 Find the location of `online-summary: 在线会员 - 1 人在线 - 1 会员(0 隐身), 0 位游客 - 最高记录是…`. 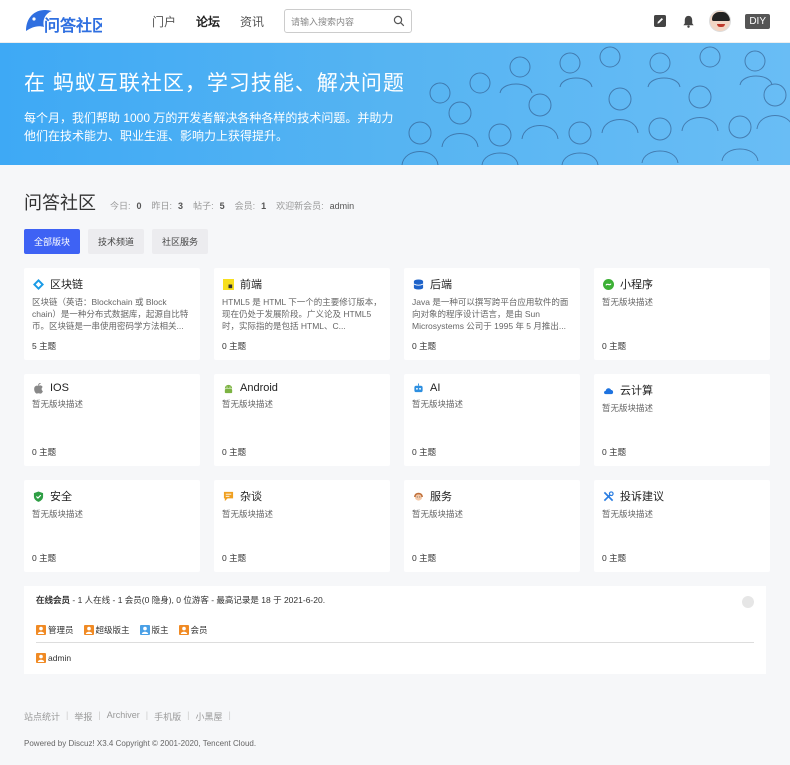

online-summary: 在线会员 - 1 人在线 - 1 会员(0 隐身), 0 位游客 - 最高记录是… is located at coordinates (181, 600).